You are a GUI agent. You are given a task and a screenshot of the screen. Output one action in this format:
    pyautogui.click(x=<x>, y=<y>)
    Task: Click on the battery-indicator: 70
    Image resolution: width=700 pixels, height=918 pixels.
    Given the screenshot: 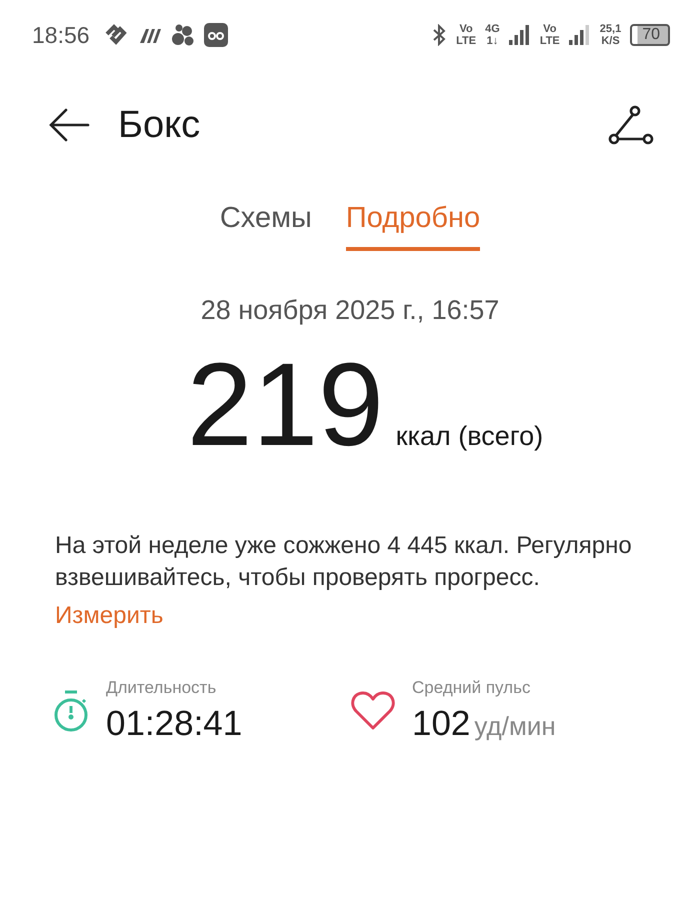 What is the action you would take?
    pyautogui.click(x=650, y=35)
    